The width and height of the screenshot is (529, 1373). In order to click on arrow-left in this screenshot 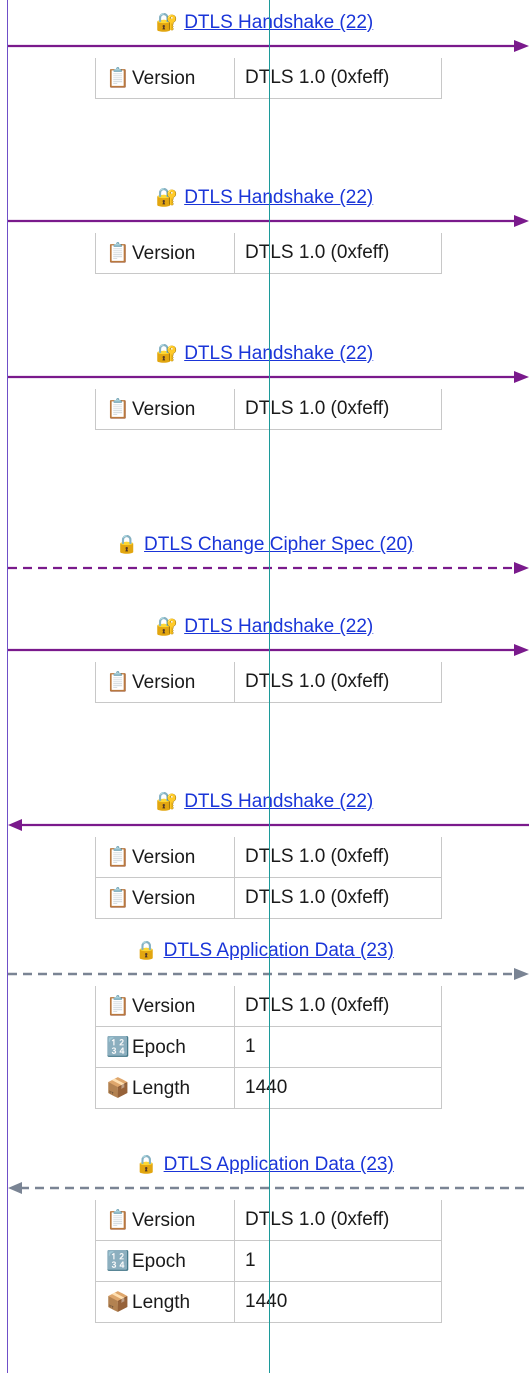, I will do `click(268, 1188)`.